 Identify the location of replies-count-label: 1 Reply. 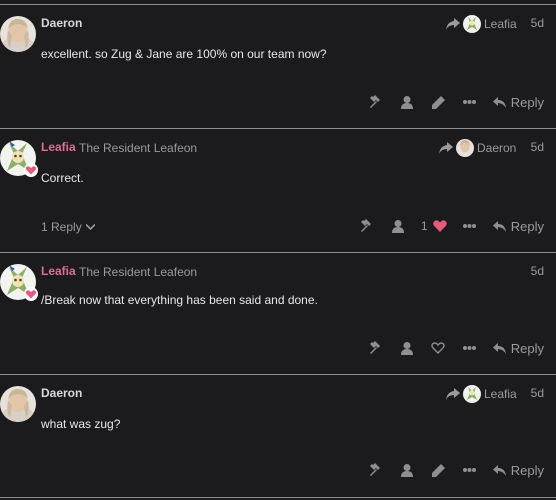
(61, 227).